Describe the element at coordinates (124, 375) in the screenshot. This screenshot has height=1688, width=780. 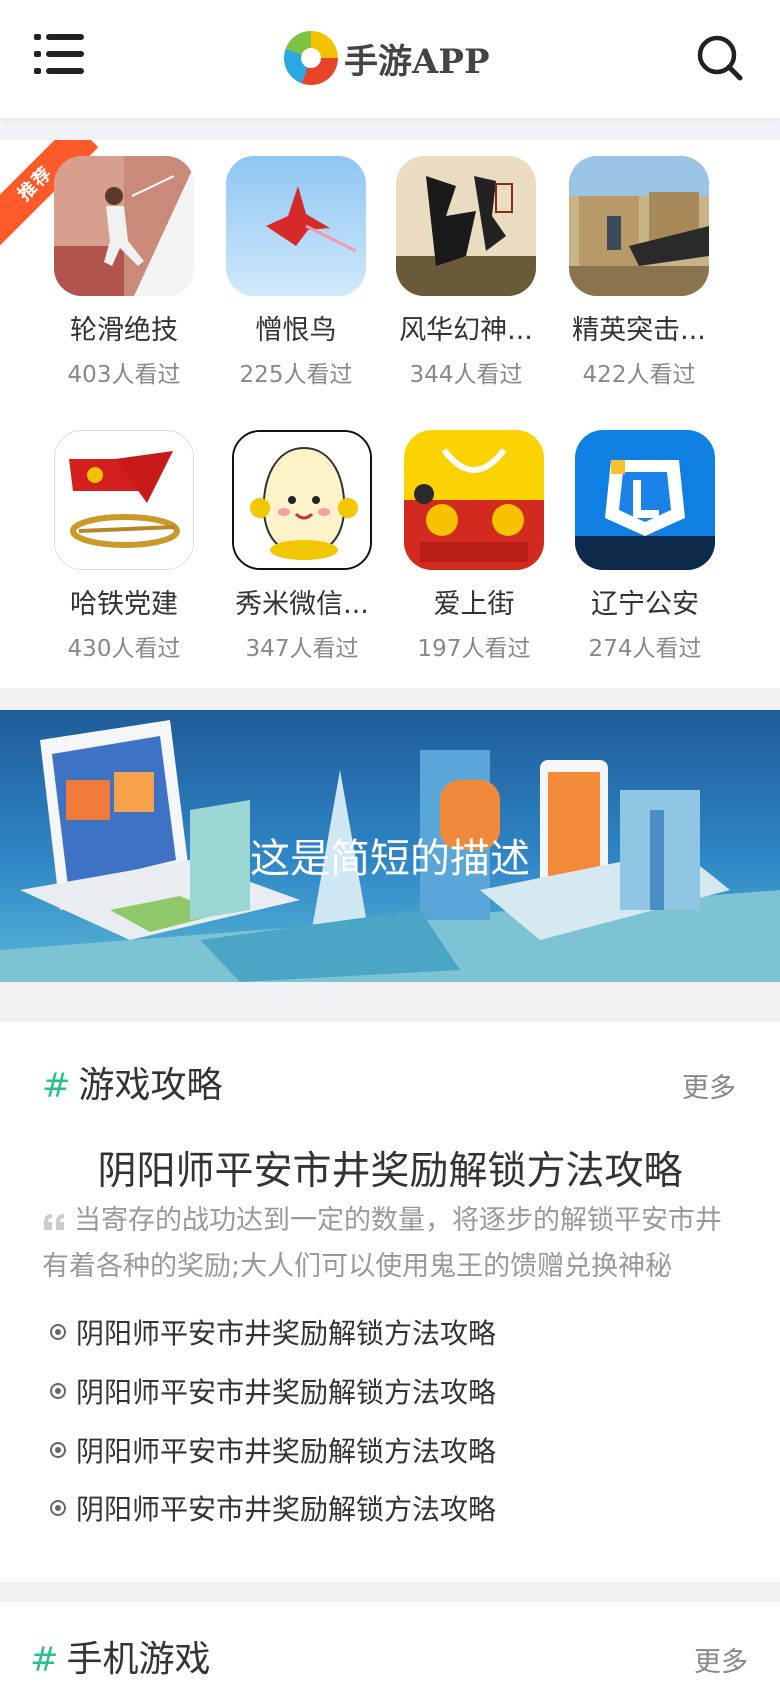
I see `app-views: 403人看过` at that location.